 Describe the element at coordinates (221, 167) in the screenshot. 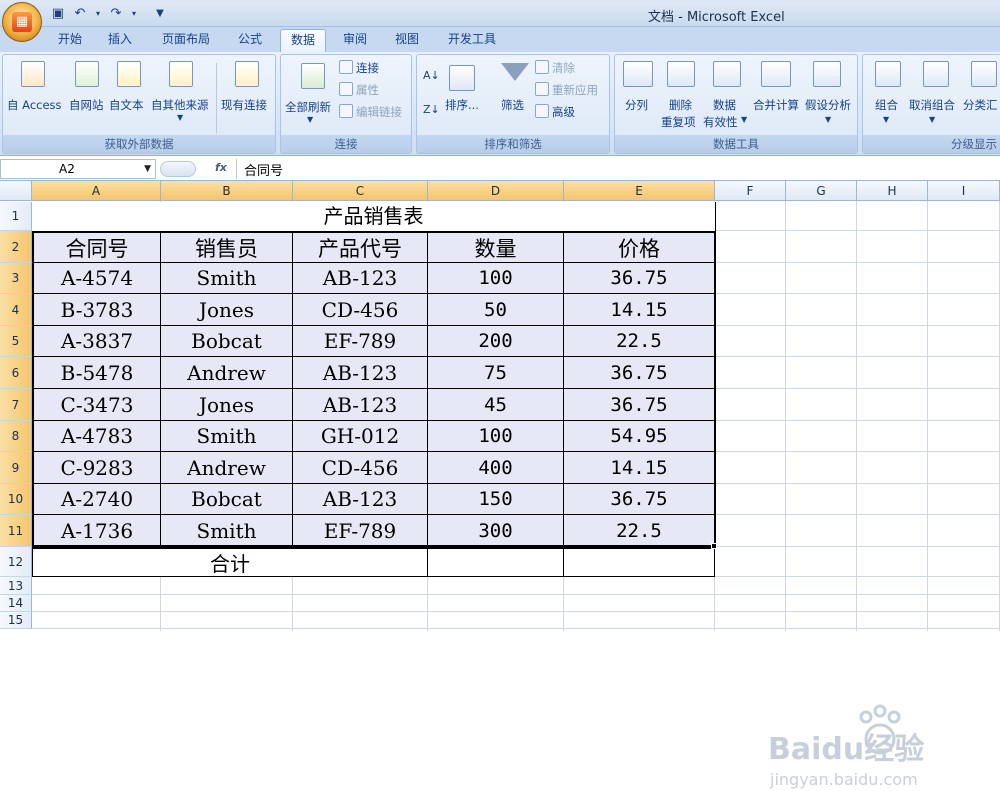

I see `insert-function-icon: fx` at that location.